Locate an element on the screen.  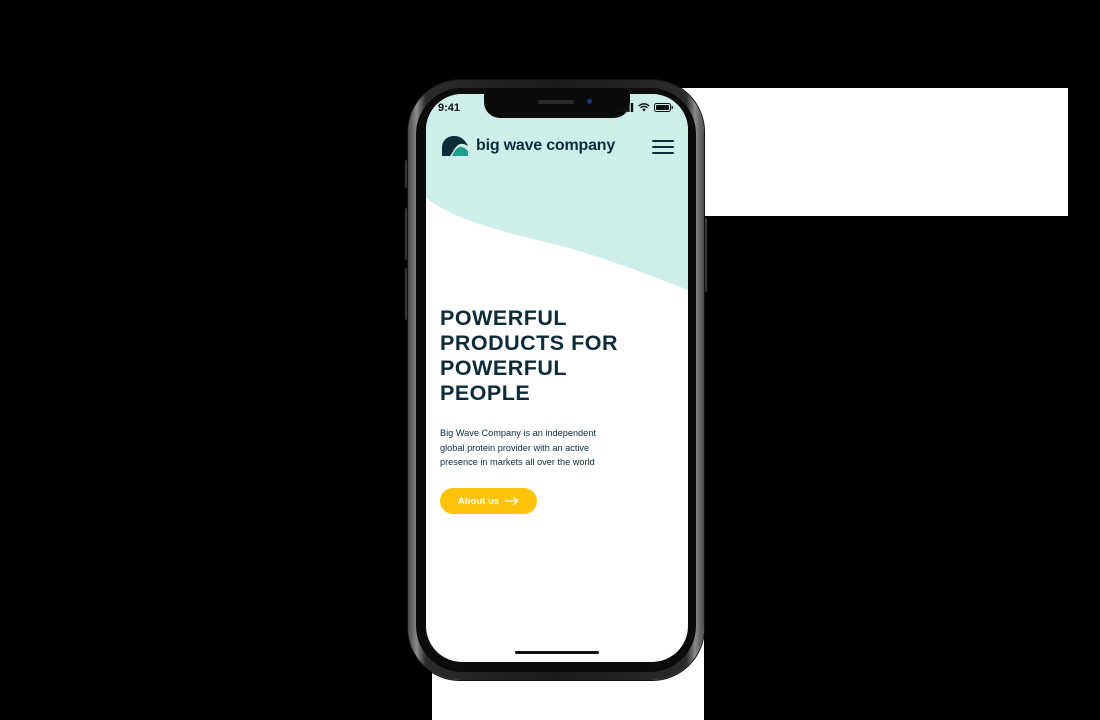
status-icons is located at coordinates (647, 107).